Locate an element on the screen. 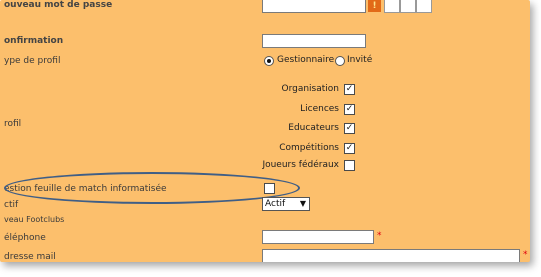 The height and width of the screenshot is (277, 541). invite-label: Invité is located at coordinates (360, 60).